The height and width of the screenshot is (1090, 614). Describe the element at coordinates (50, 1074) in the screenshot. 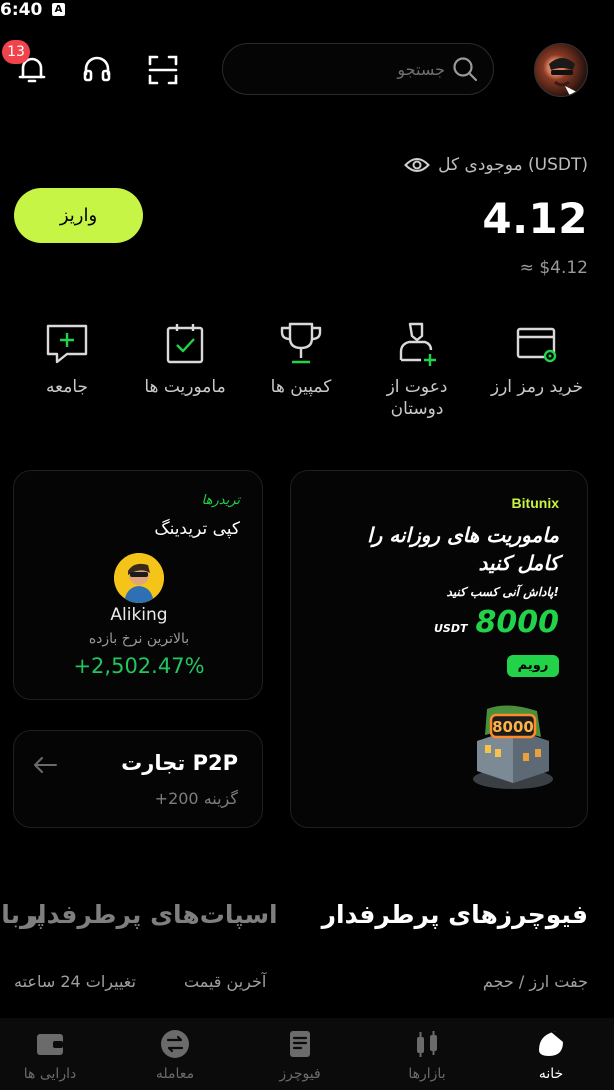

I see `nav-label: دارایی ها` at that location.